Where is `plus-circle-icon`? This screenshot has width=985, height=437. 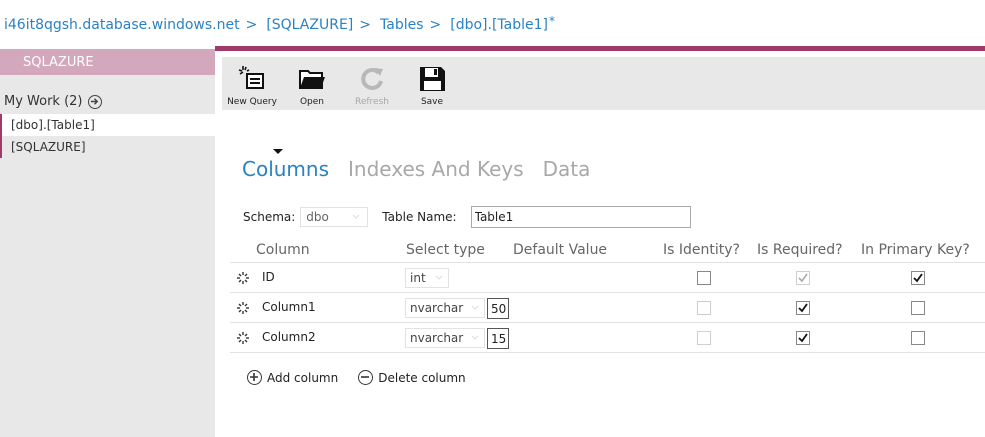
plus-circle-icon is located at coordinates (254, 377).